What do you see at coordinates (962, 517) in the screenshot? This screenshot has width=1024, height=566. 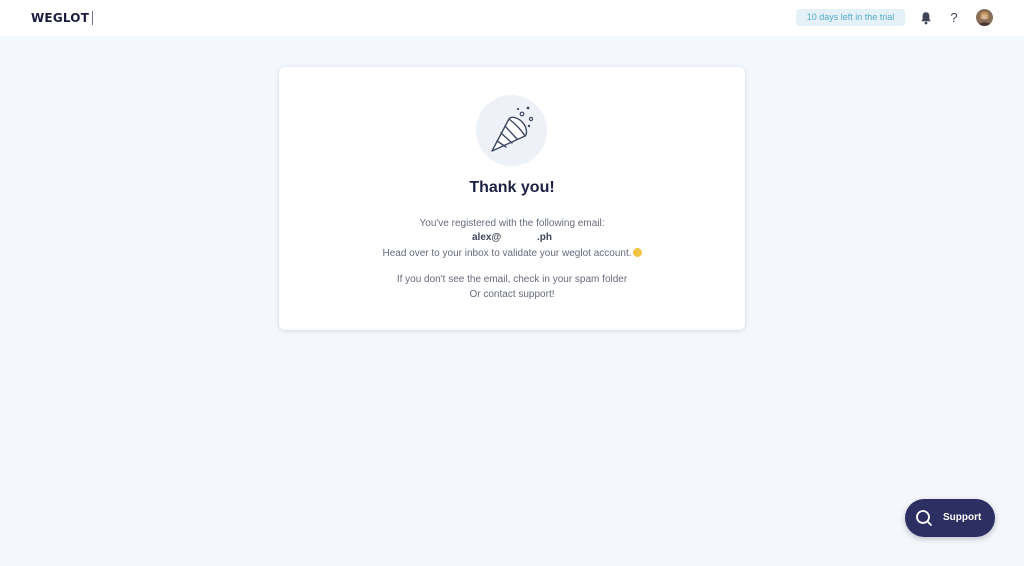 I see `support-label: Support` at bounding box center [962, 517].